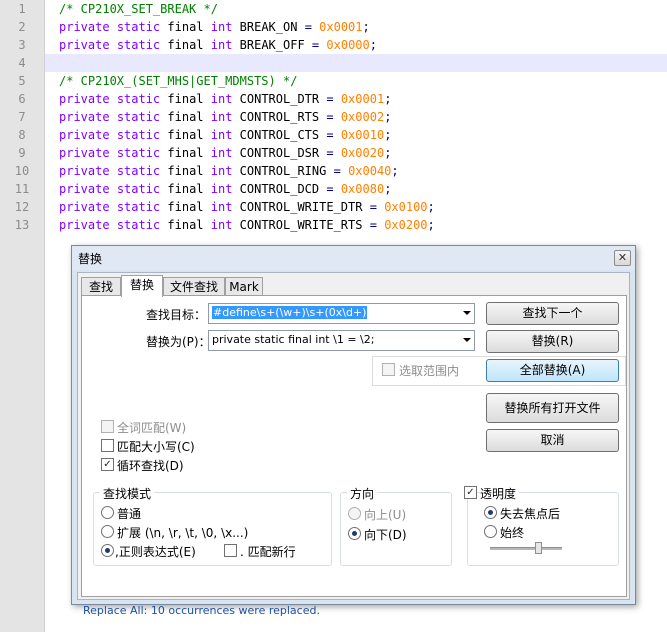  Describe the element at coordinates (388, 369) in the screenshot. I see `in-selection-checkbox` at that location.